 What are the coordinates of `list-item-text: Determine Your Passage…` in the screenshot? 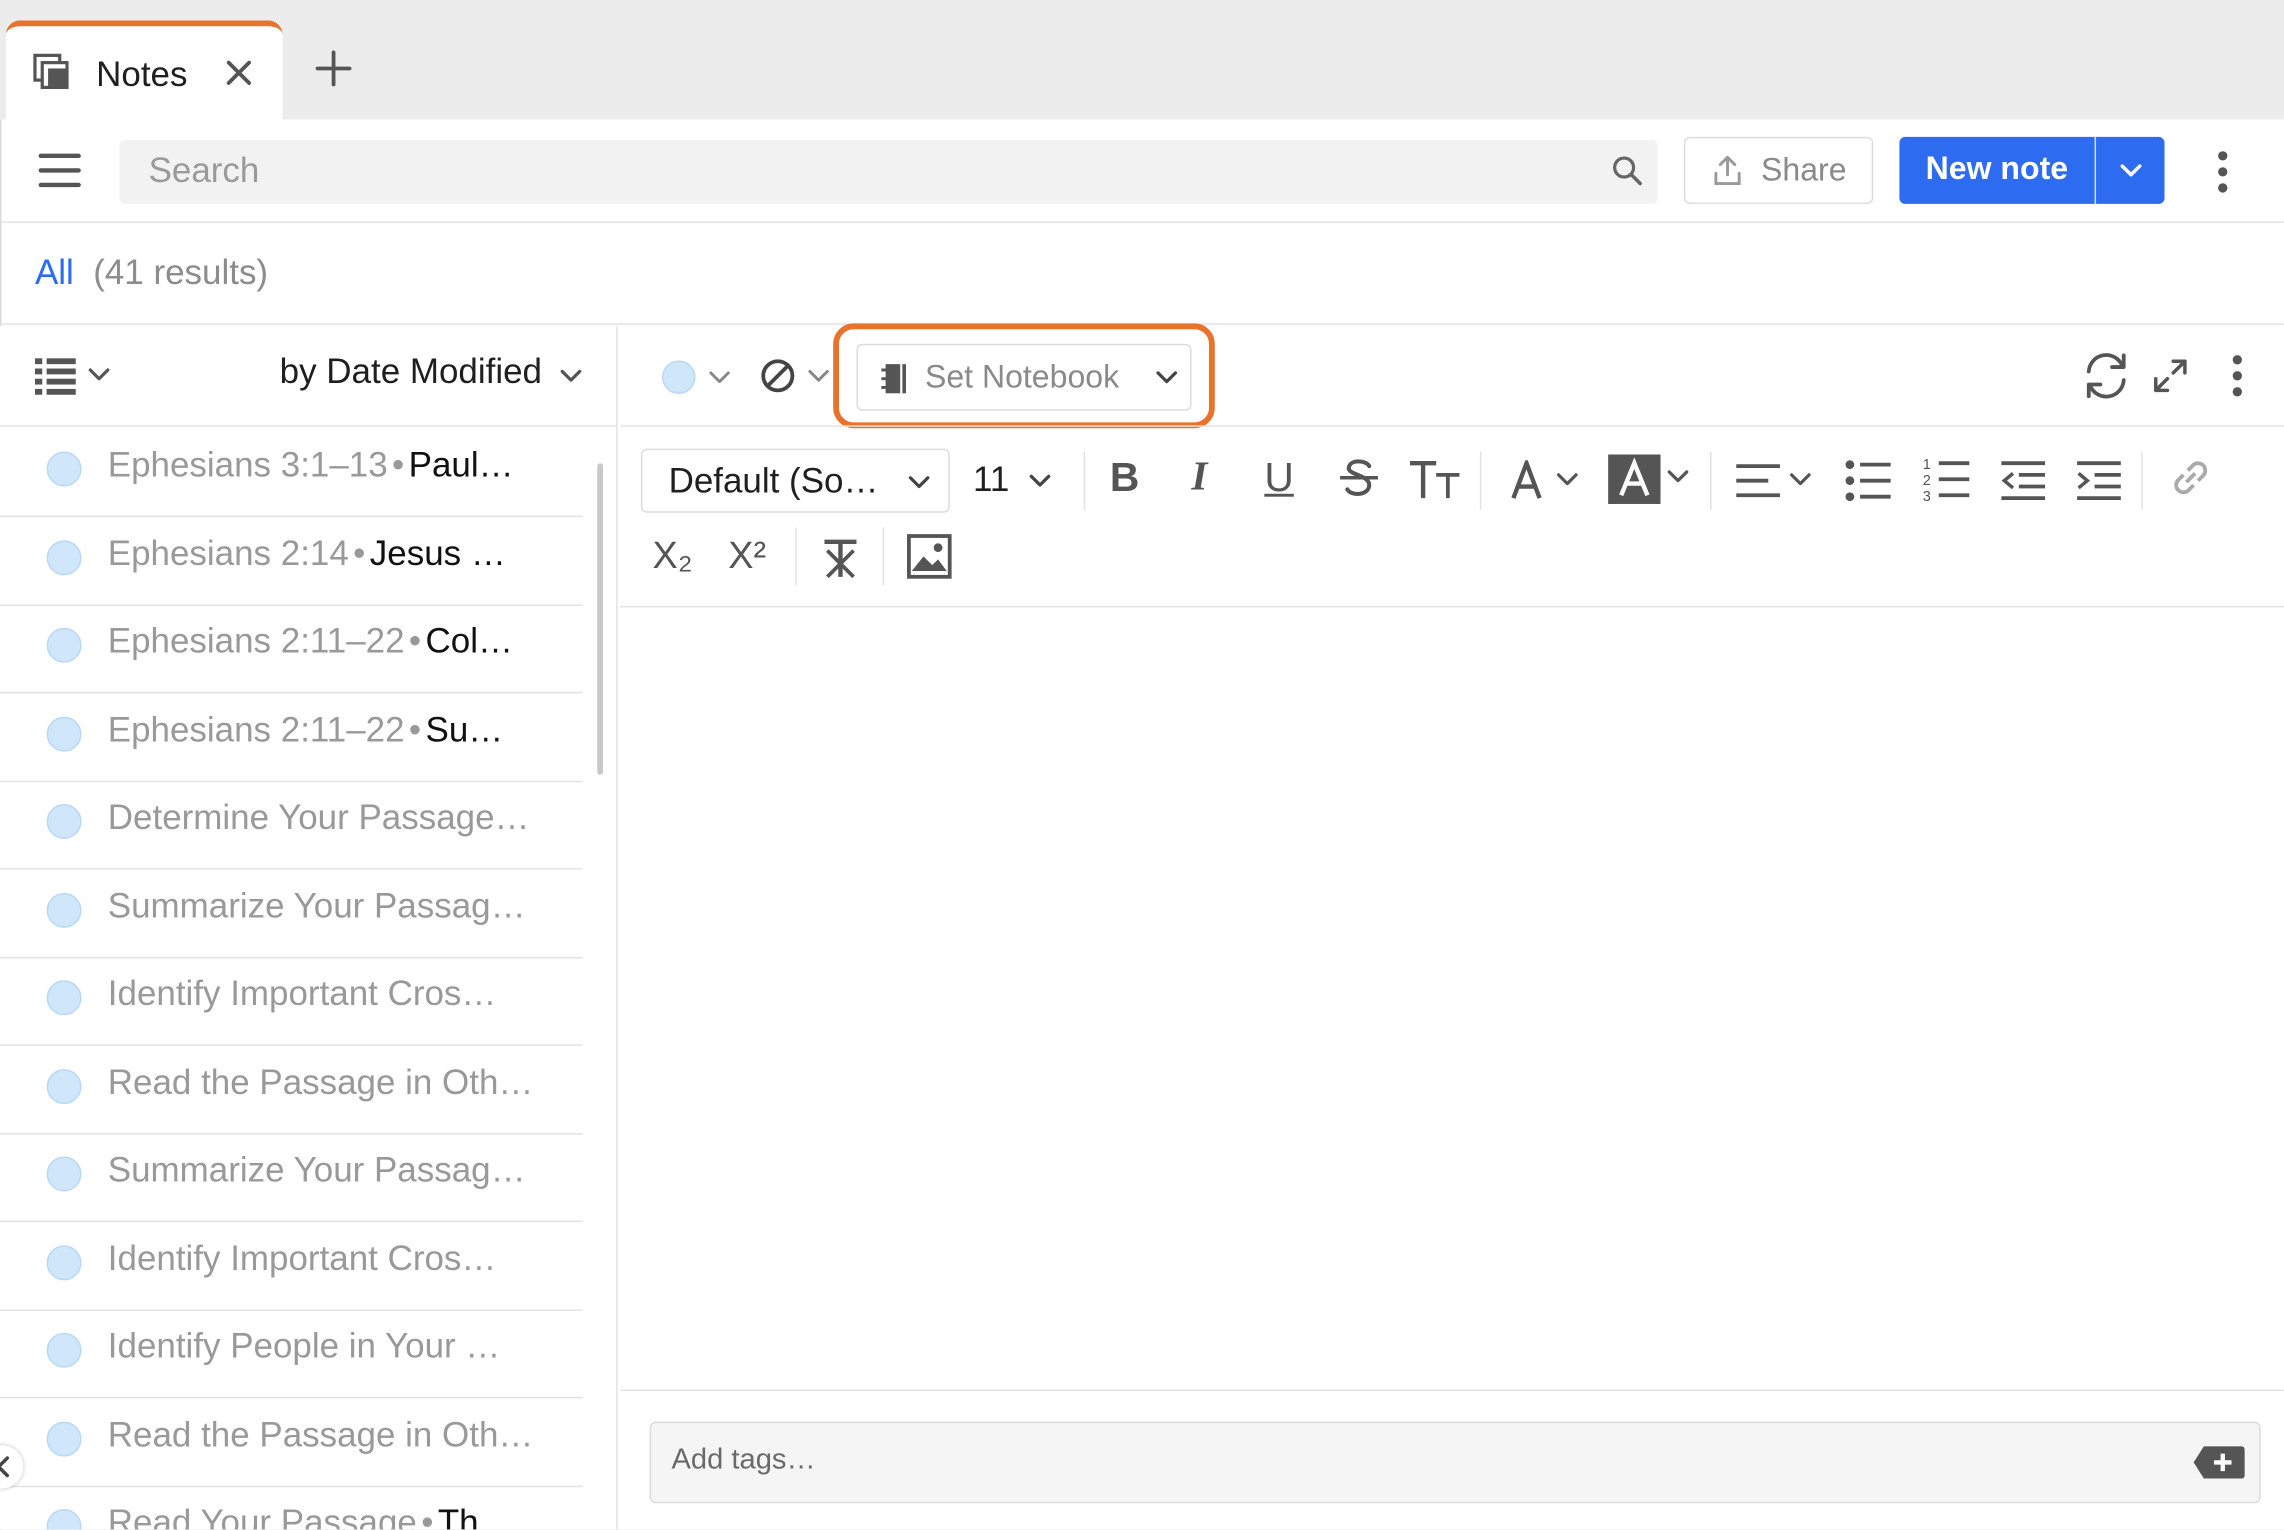 It's located at (334, 818).